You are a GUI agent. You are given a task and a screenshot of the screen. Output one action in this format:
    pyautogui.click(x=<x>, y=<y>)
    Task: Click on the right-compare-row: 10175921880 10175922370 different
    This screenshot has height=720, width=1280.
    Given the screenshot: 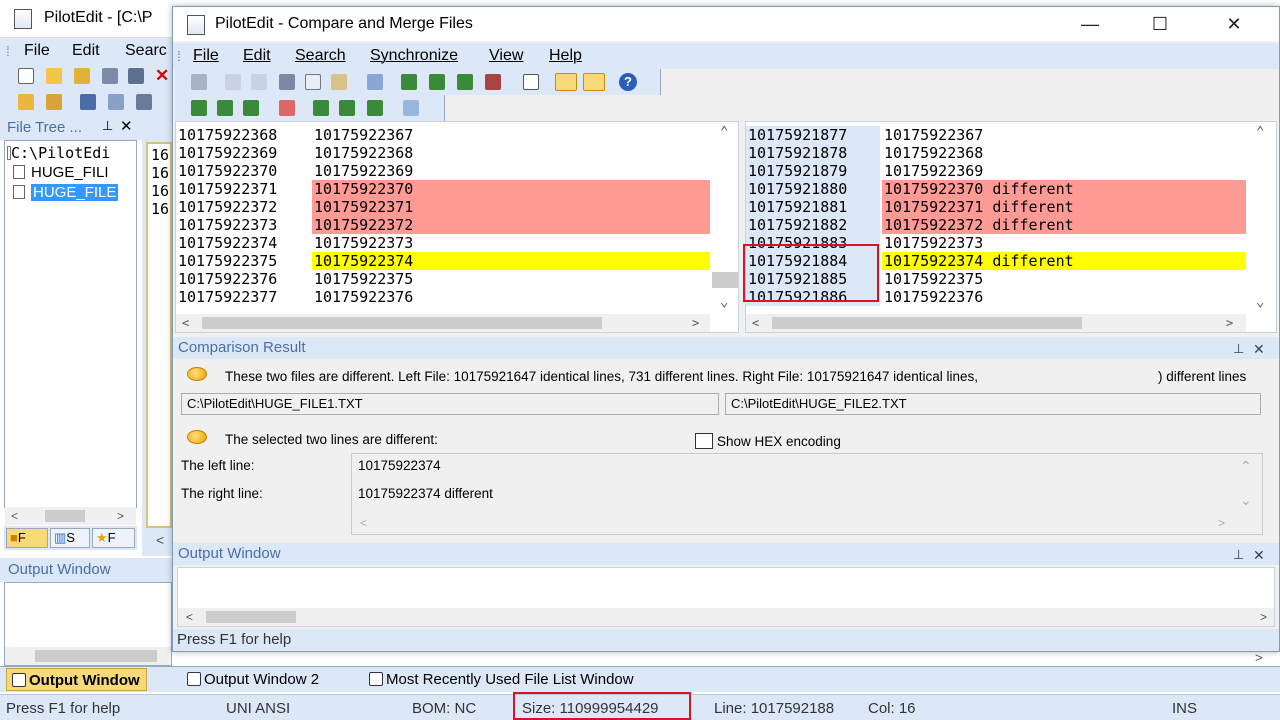 What is the action you would take?
    pyautogui.click(x=996, y=189)
    